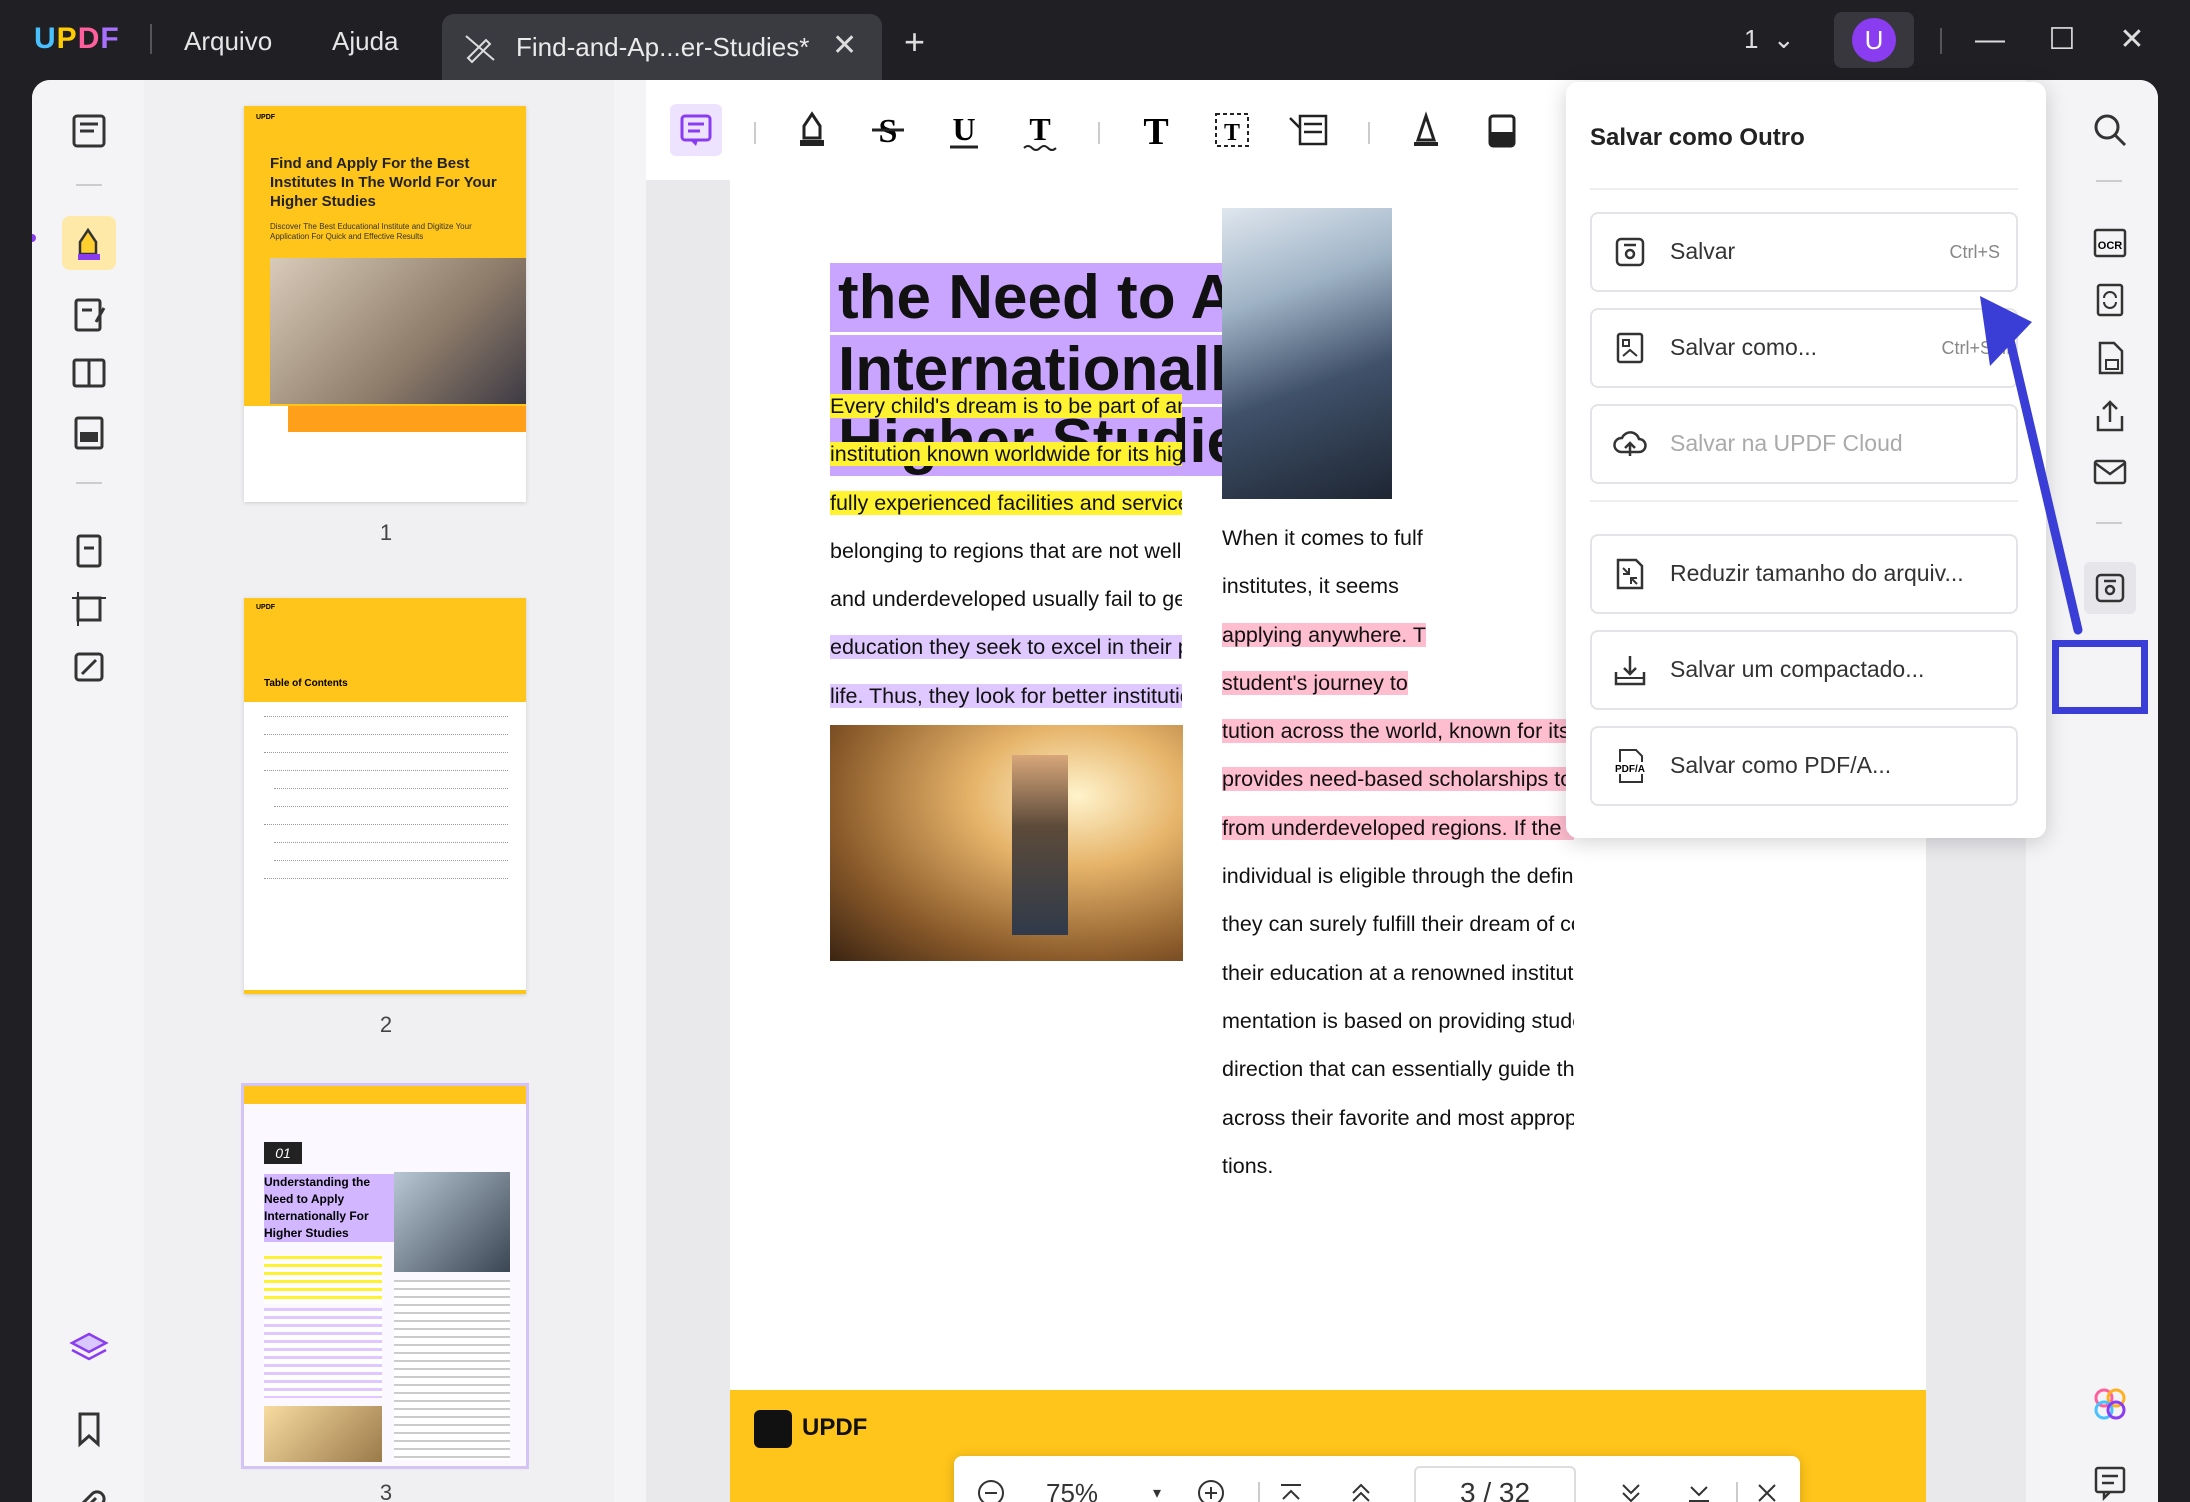  Describe the element at coordinates (2132, 40) in the screenshot. I see `close-window-icon: ✕` at that location.